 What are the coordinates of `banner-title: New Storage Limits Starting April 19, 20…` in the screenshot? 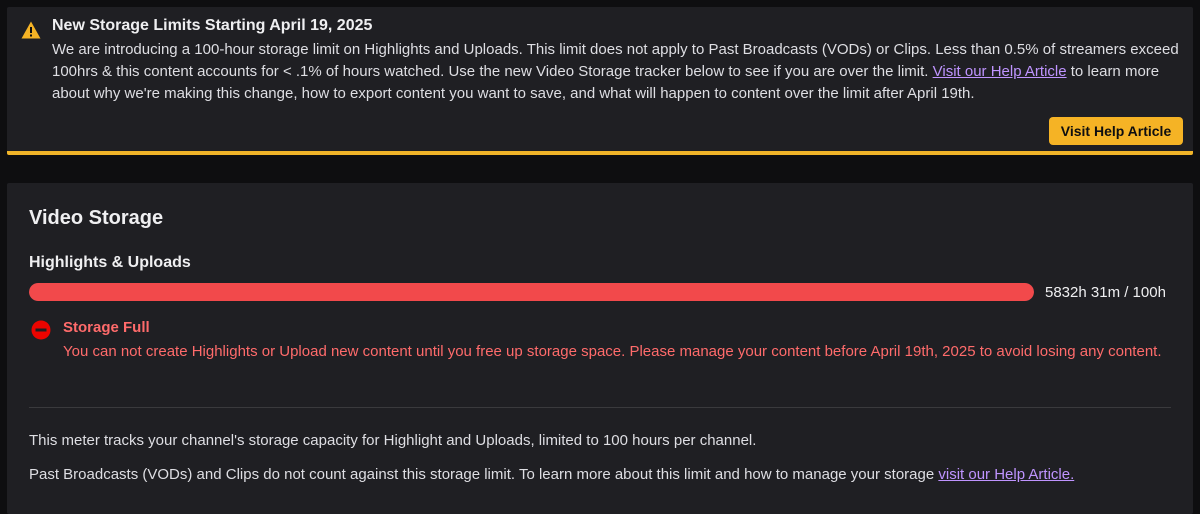 It's located at (212, 25).